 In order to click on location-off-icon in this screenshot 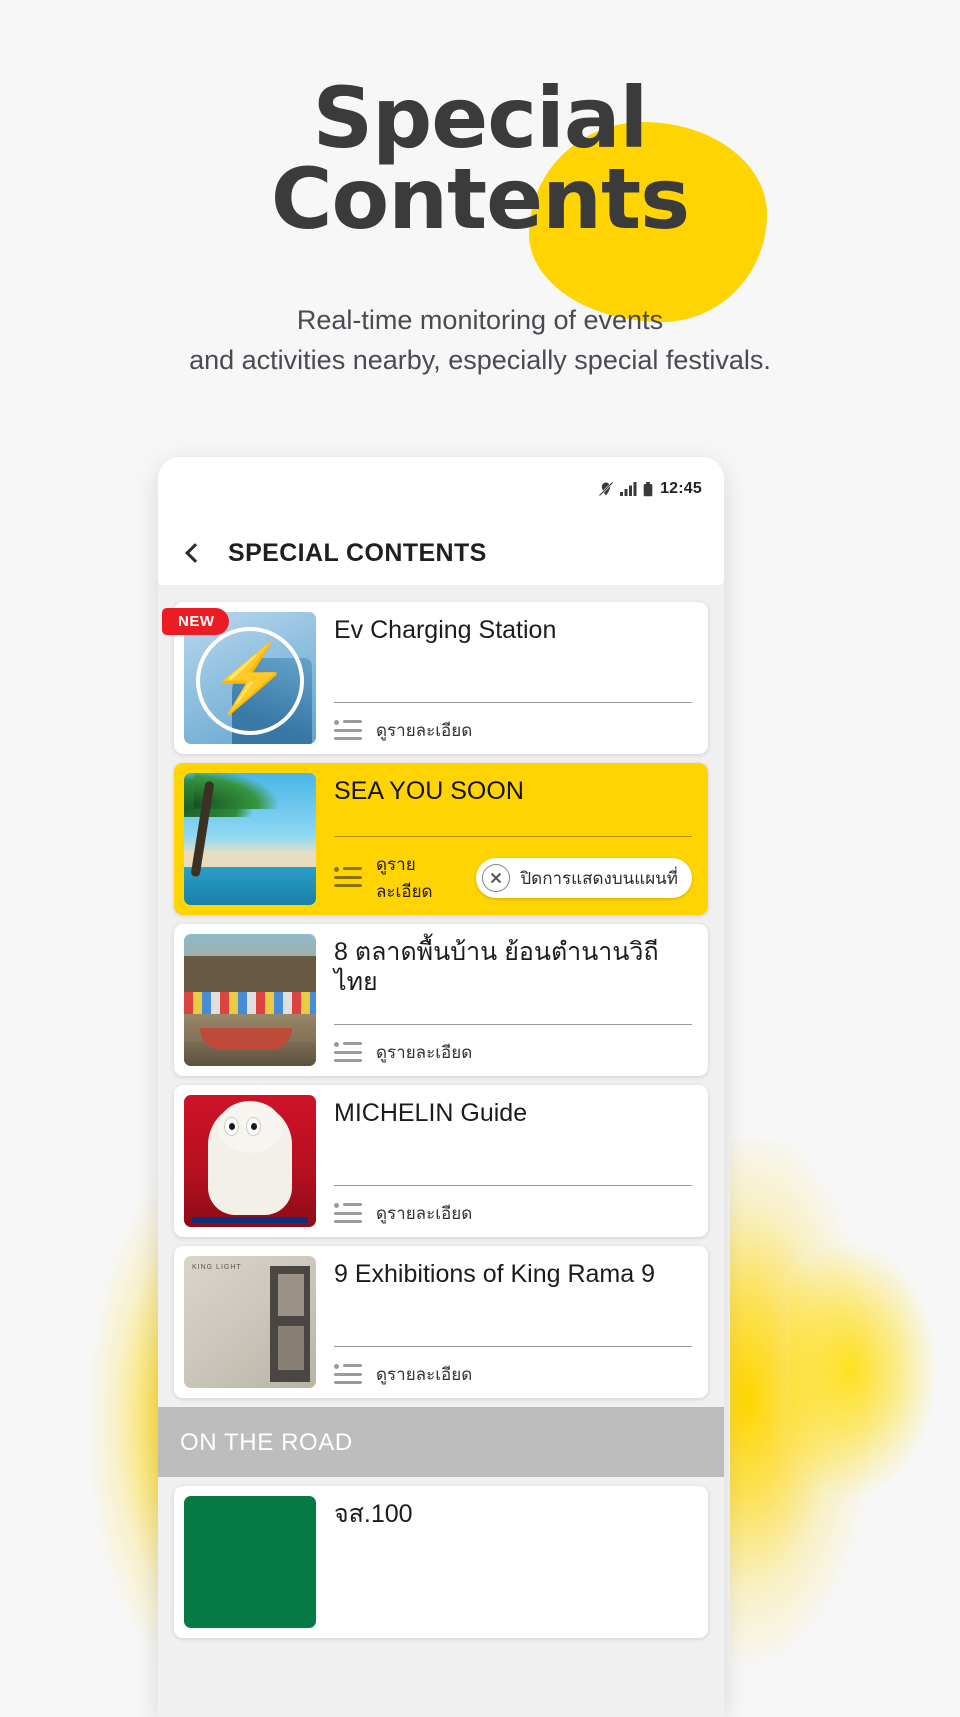, I will do `click(606, 489)`.